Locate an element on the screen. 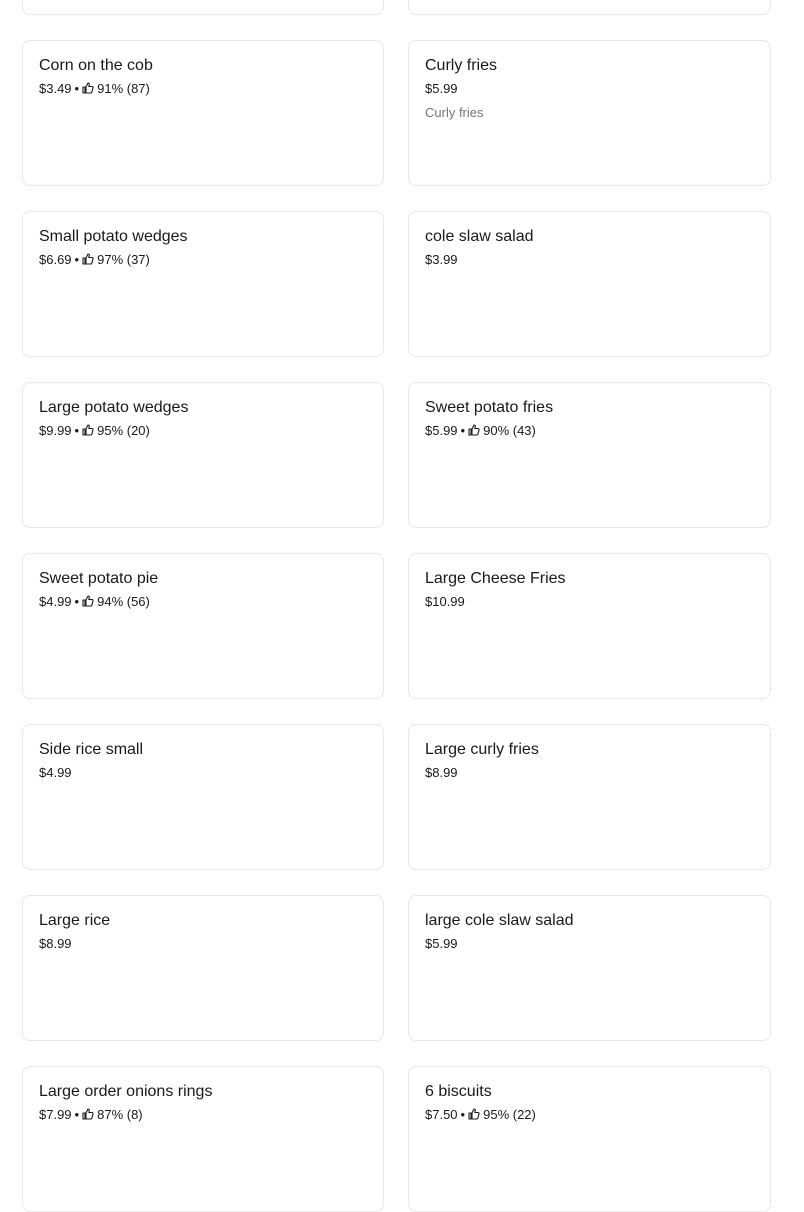 The height and width of the screenshot is (1212, 804). menu-item-meta: $7.50 • 95% (22) is located at coordinates (589, 1115).